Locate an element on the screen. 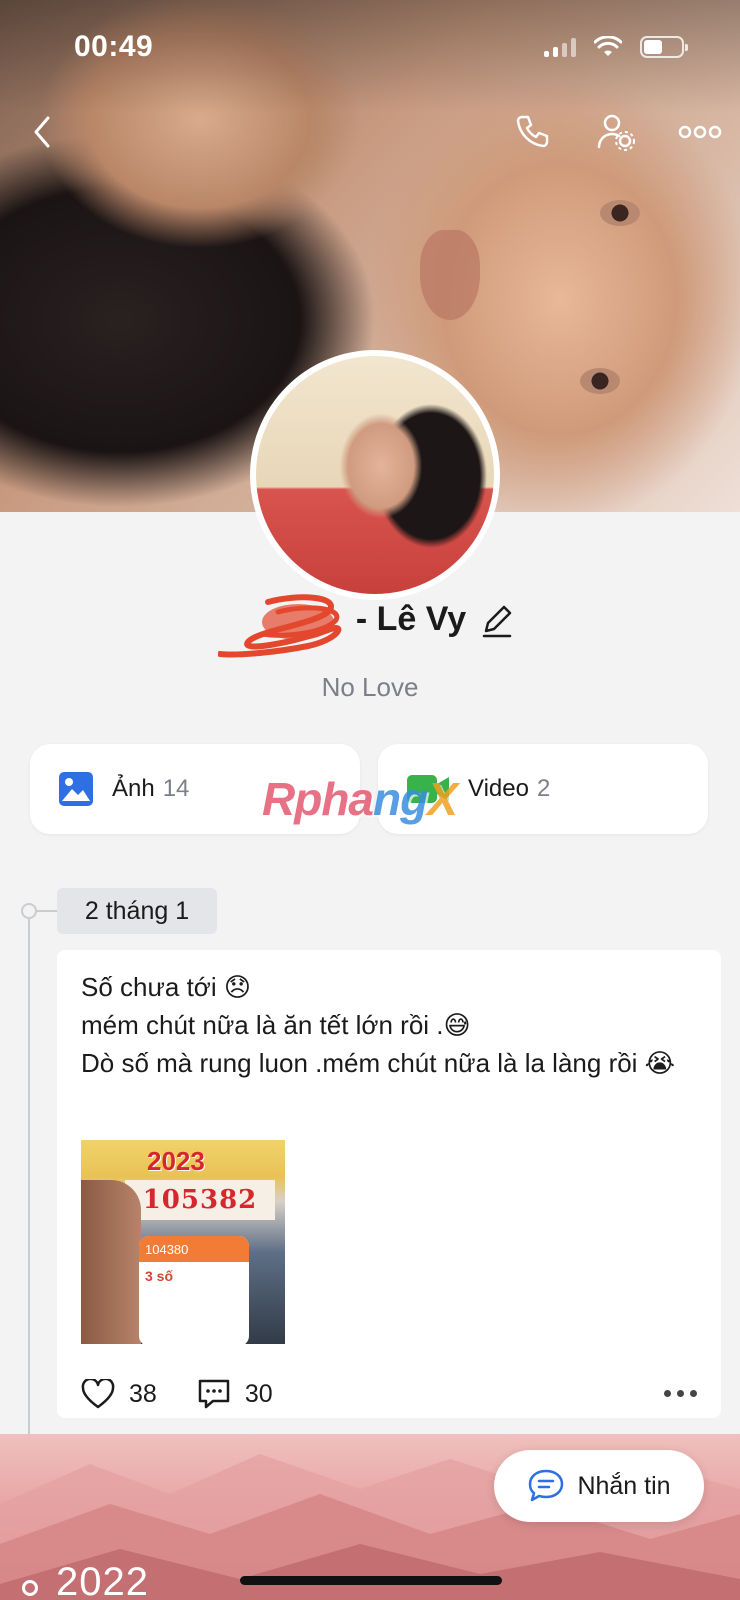  timeline-dot is located at coordinates (29, 911).